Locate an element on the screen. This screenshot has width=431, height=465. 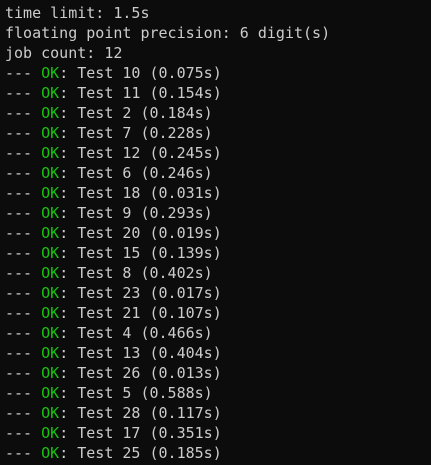
test-detail: Test 18 (0.031s) is located at coordinates (149, 193).